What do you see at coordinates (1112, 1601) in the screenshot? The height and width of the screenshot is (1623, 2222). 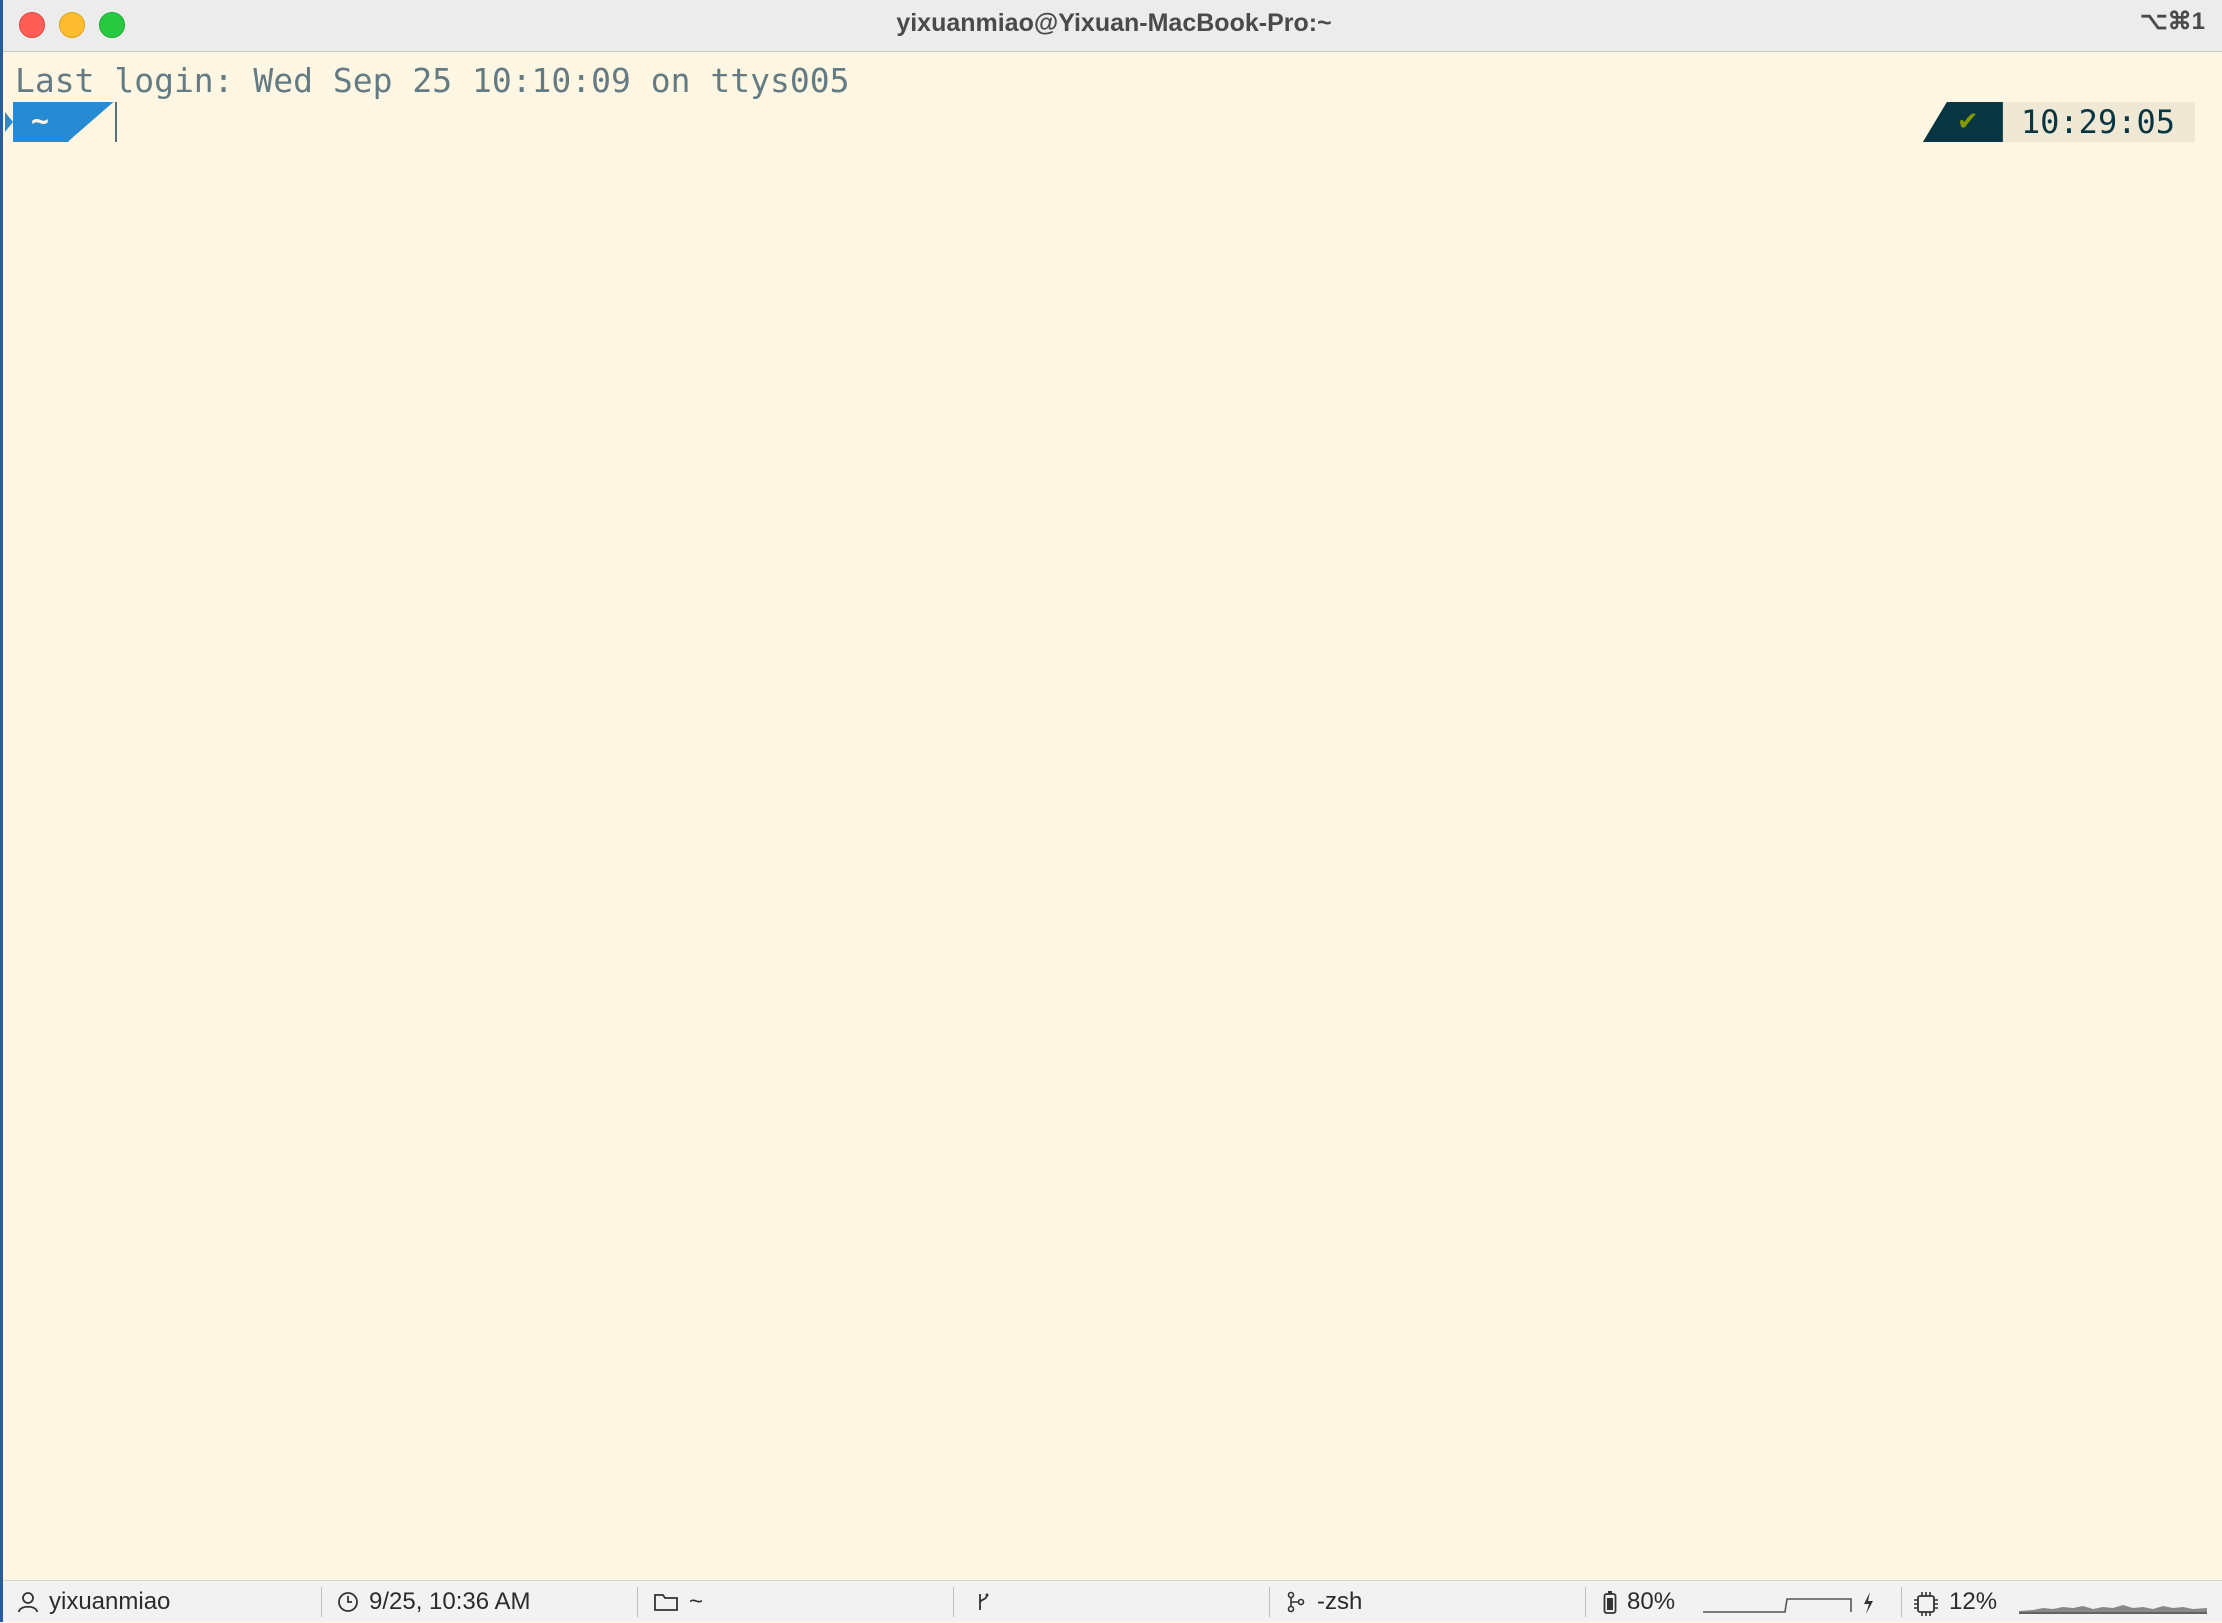 I see `status-bar: yixuanmiao 9/25, 10:36 AM ~ -zsh 80% 12%` at bounding box center [1112, 1601].